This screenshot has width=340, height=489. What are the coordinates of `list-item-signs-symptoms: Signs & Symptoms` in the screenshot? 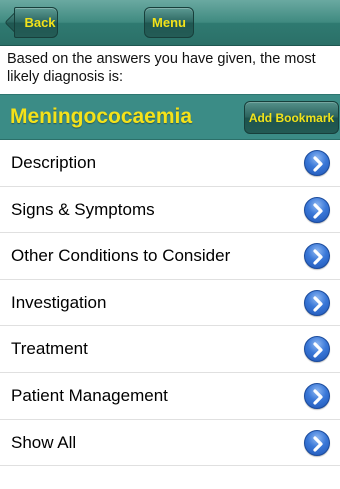 It's located at (170, 210).